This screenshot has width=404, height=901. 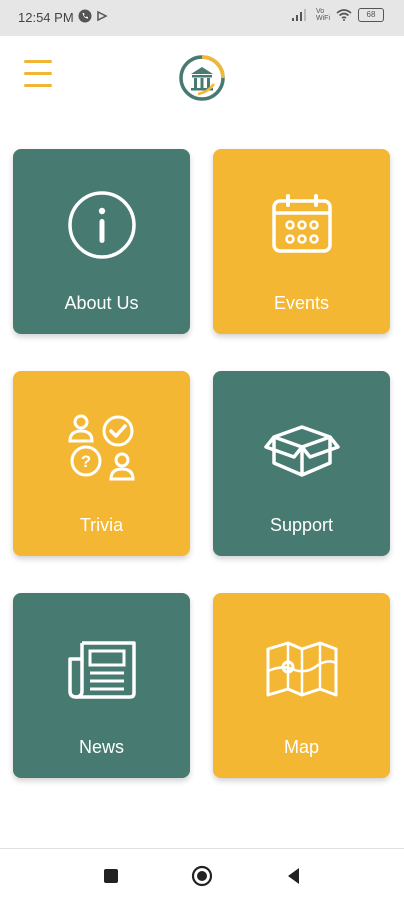 I want to click on data-saver-icon, so click(x=102, y=16).